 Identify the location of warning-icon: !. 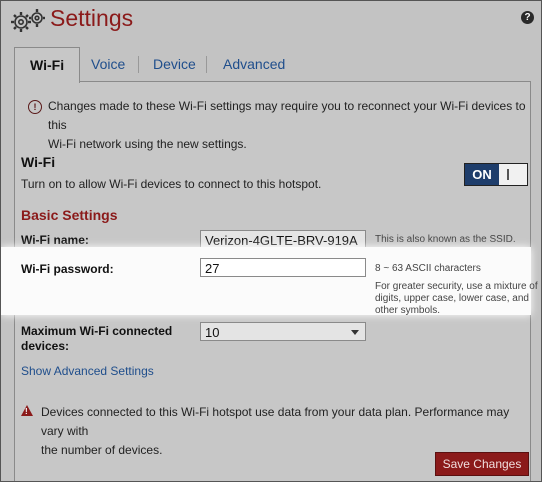
(27, 410).